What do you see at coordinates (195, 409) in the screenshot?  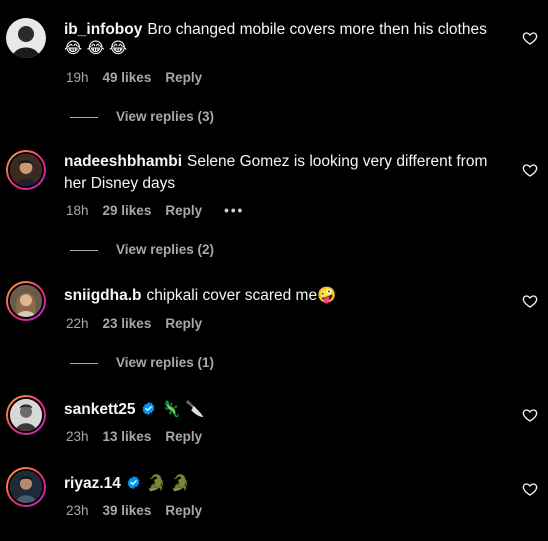 I see `knife-emoji-icon: 🔪` at bounding box center [195, 409].